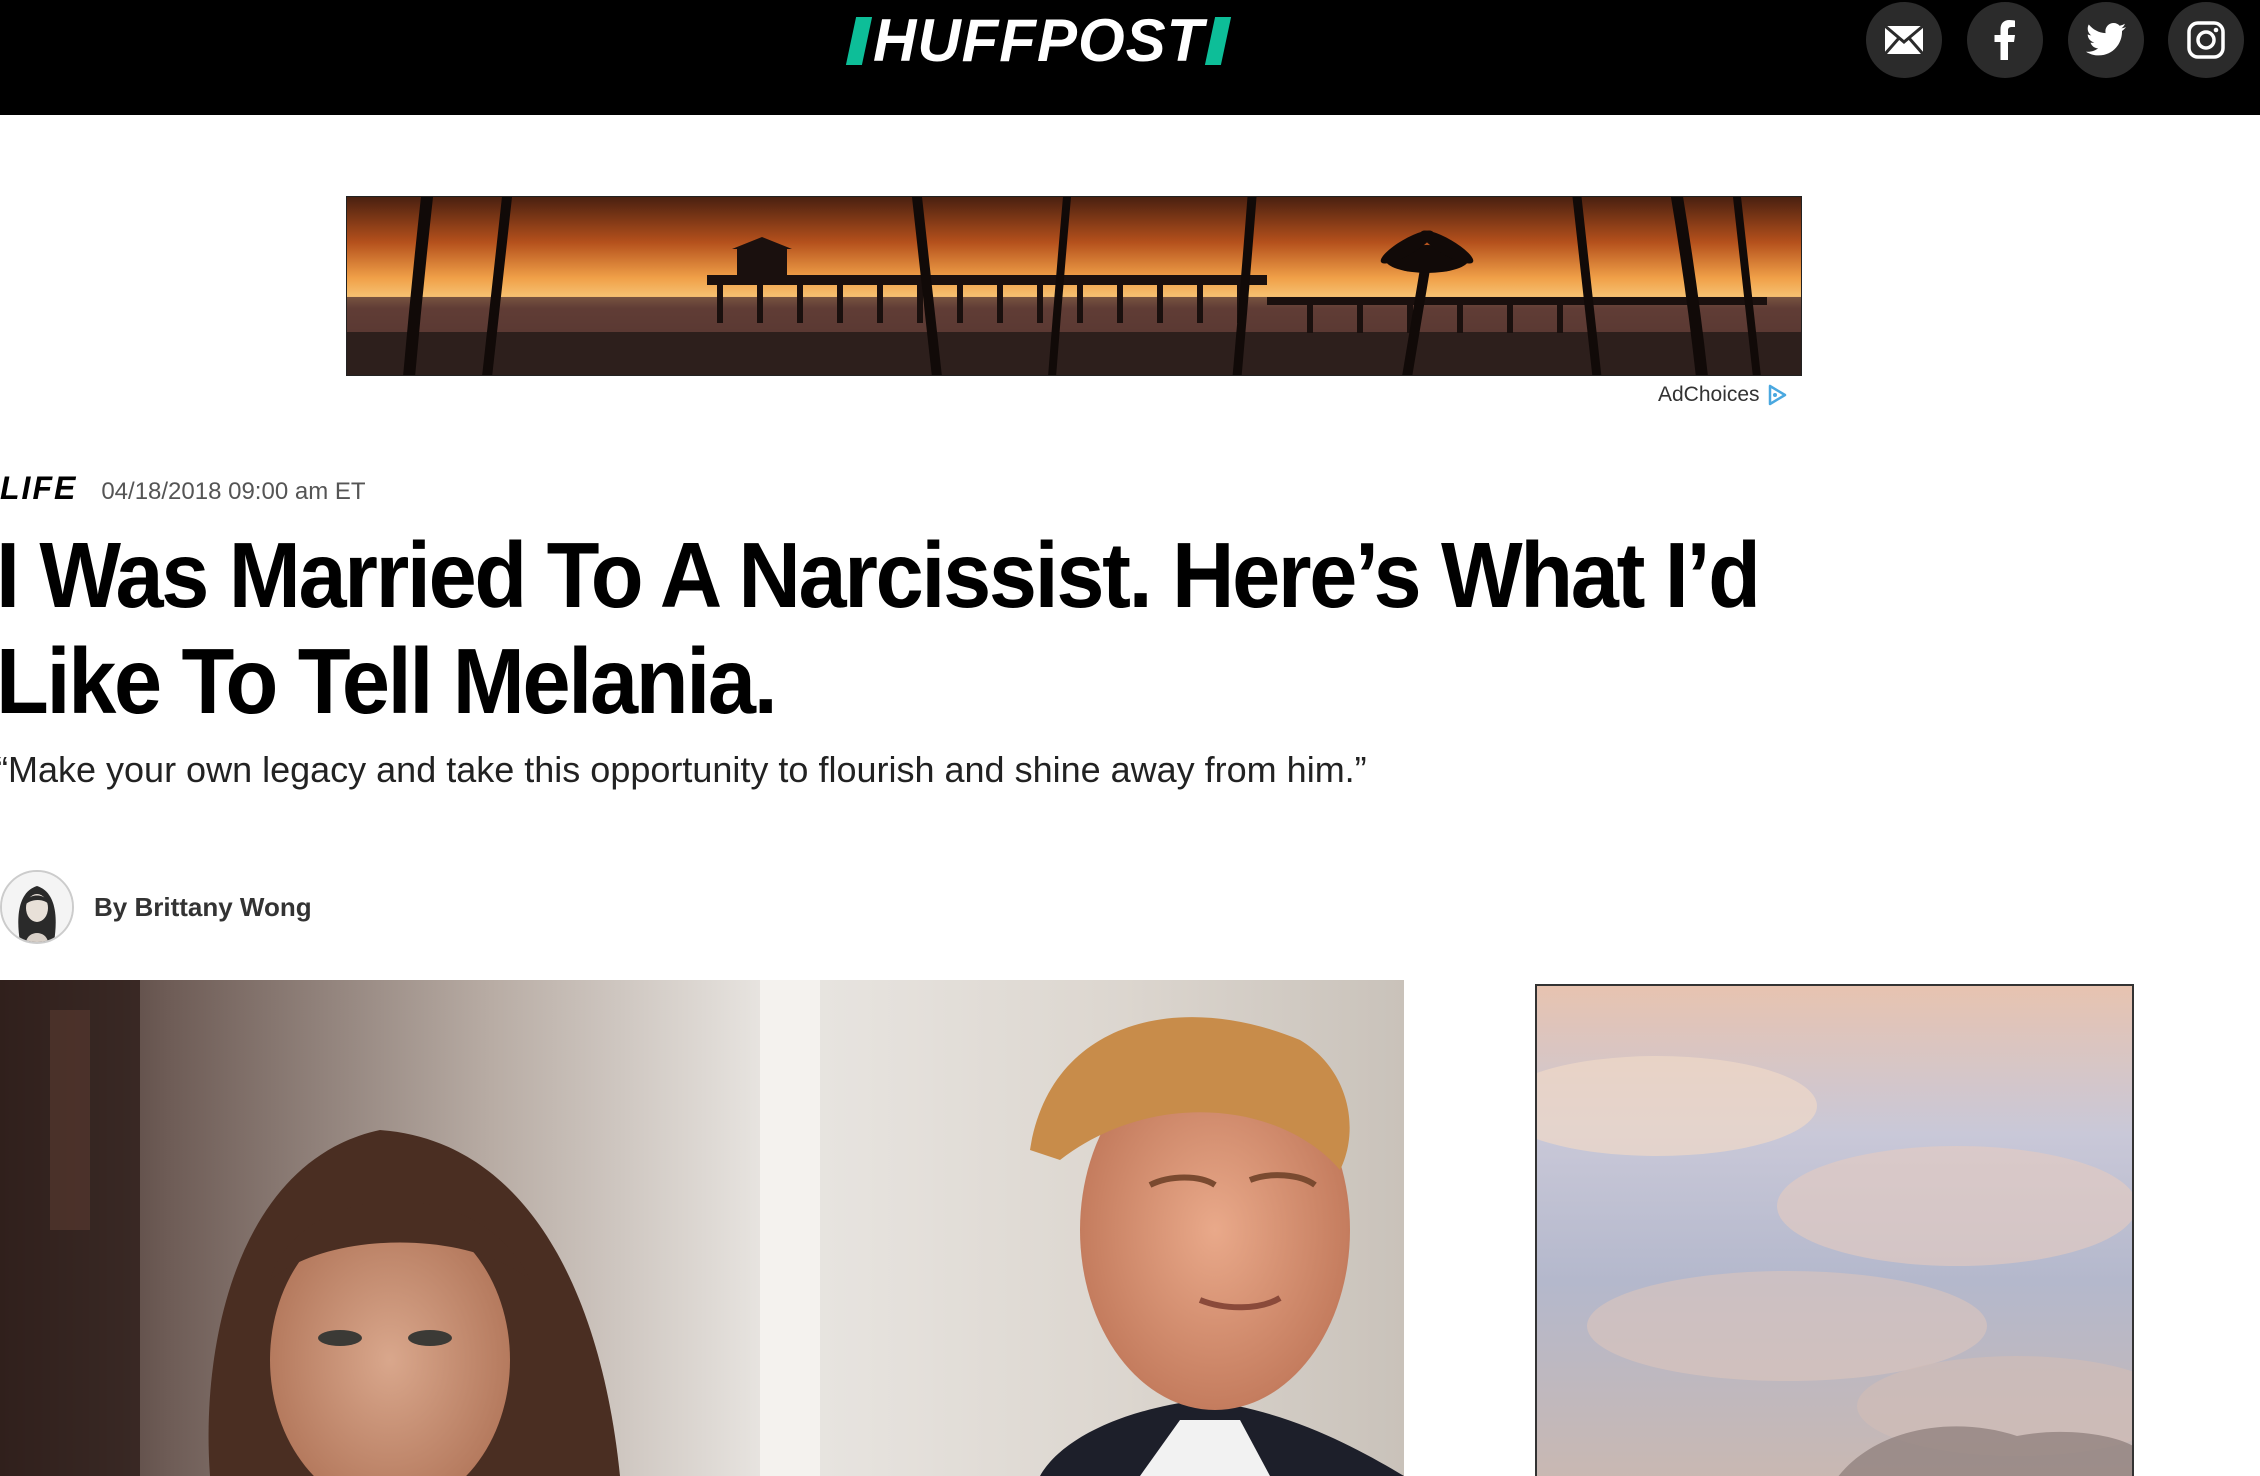 The width and height of the screenshot is (2260, 1476). I want to click on sidebar-ad-image, so click(1834, 1231).